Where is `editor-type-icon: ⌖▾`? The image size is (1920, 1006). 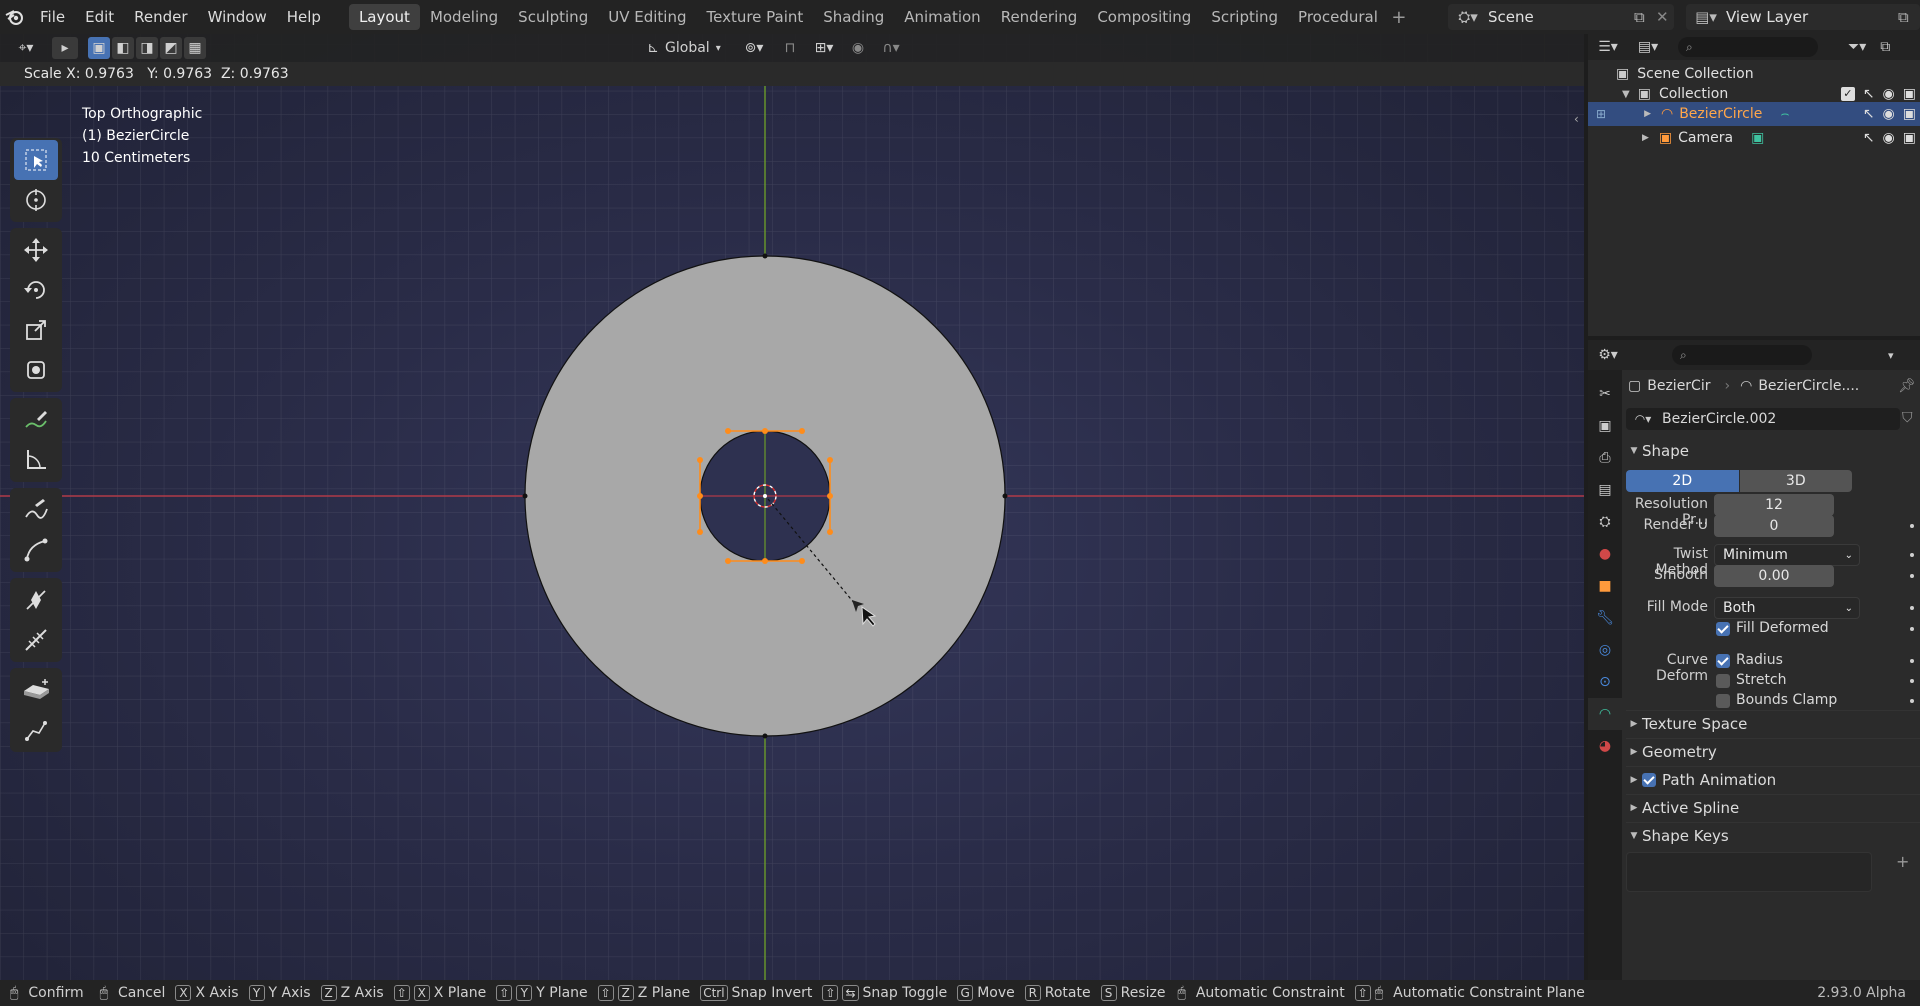
editor-type-icon: ⌖▾ is located at coordinates (26, 48).